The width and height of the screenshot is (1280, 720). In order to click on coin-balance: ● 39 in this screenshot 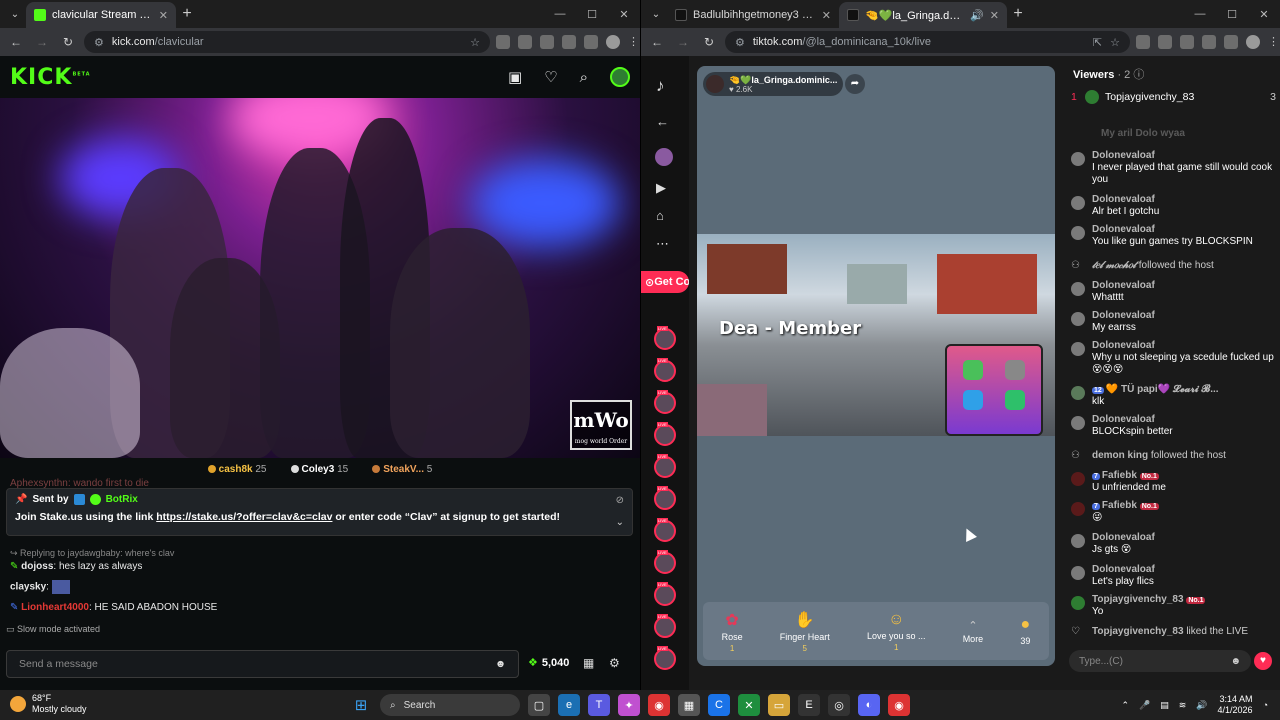, I will do `click(1025, 631)`.